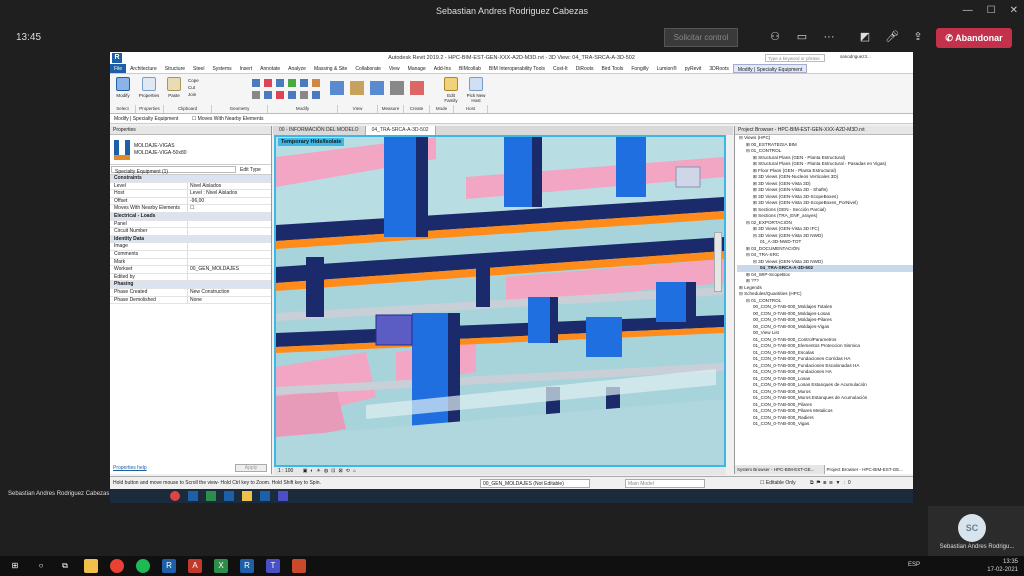 Image resolution: width=1024 pixels, height=576 pixels. Describe the element at coordinates (190, 285) in the screenshot. I see `property-section: Phasing` at that location.